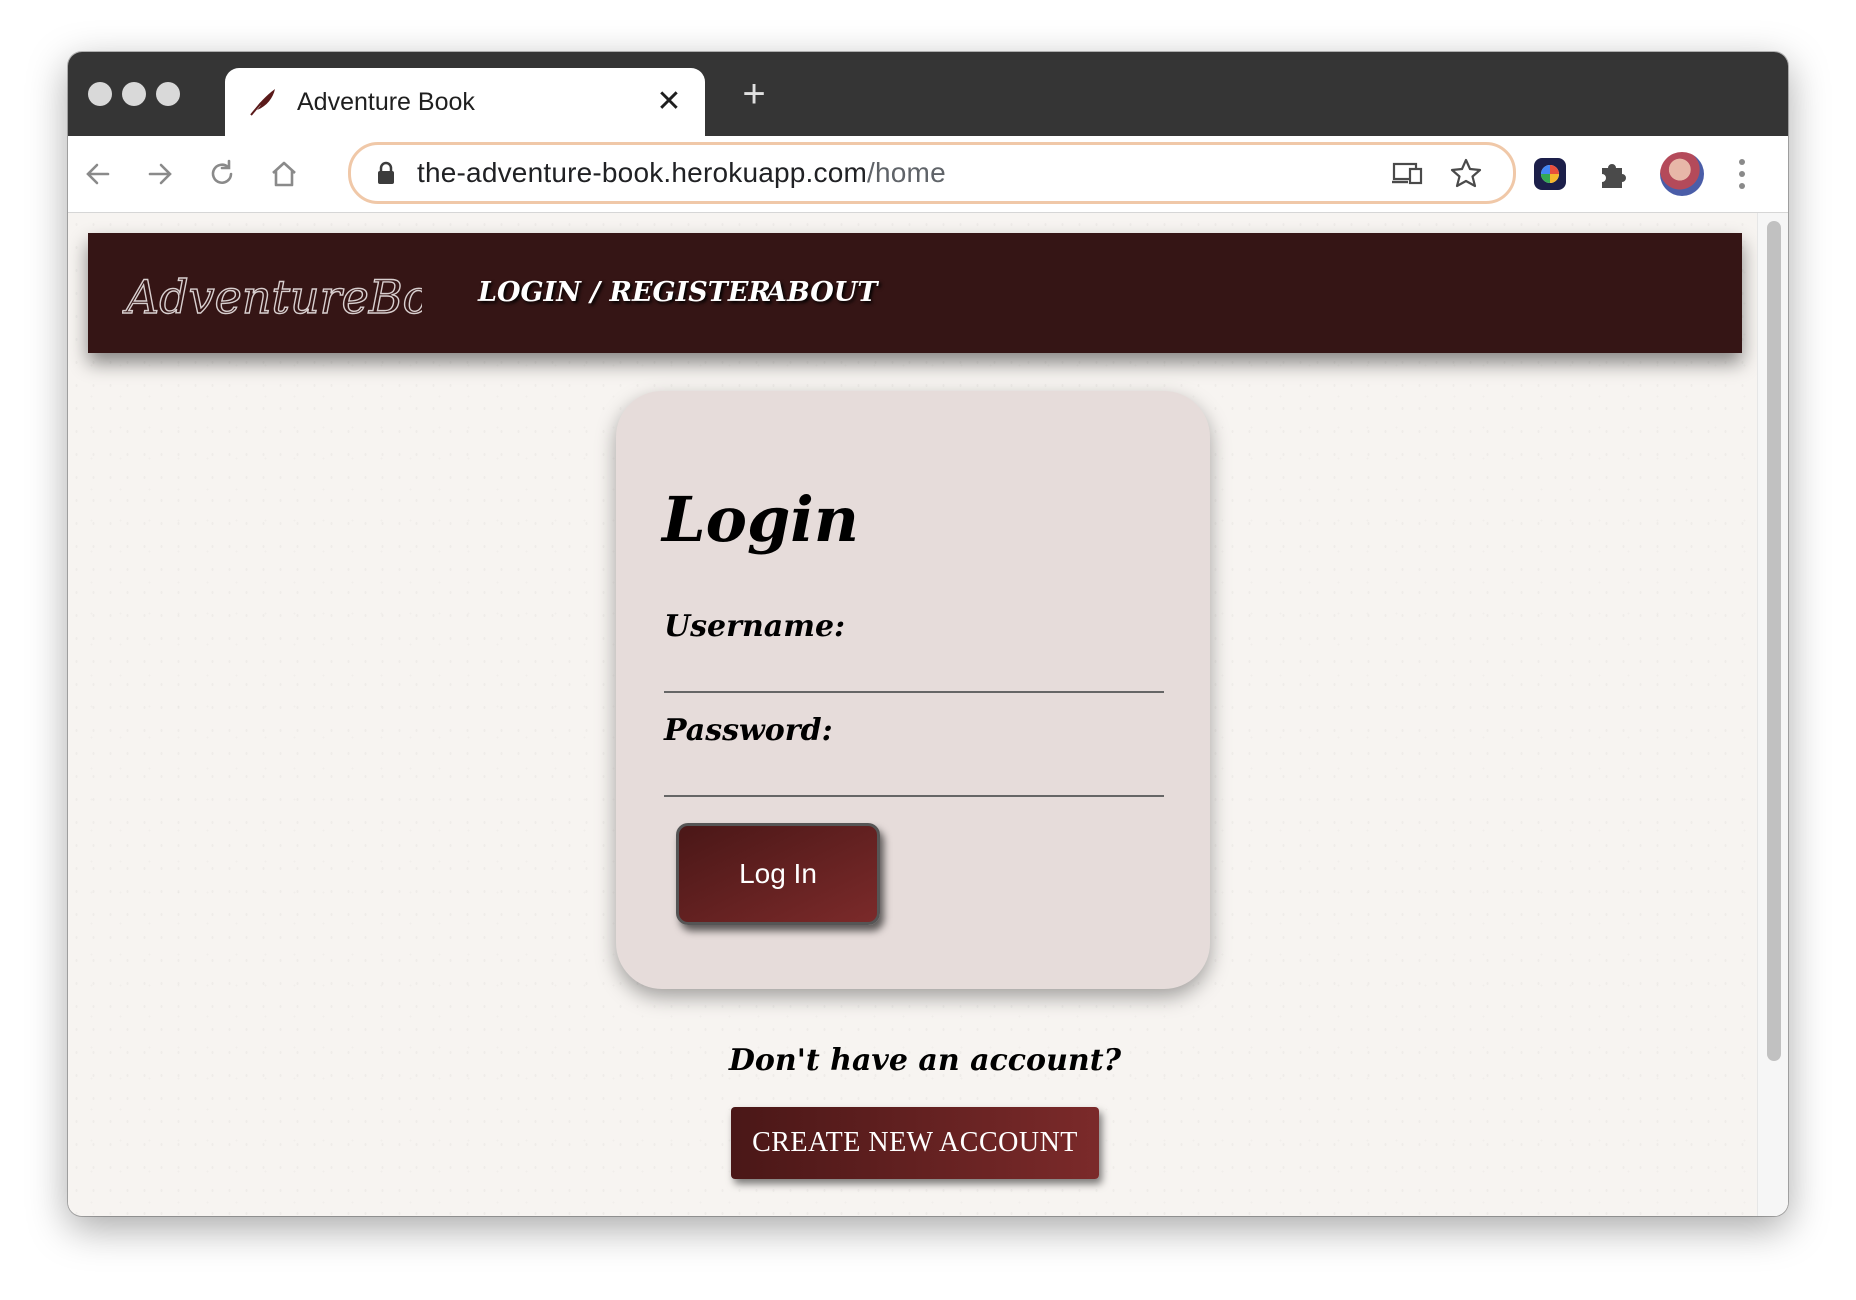 This screenshot has height=1300, width=1856. I want to click on extension-app-icon, so click(1550, 174).